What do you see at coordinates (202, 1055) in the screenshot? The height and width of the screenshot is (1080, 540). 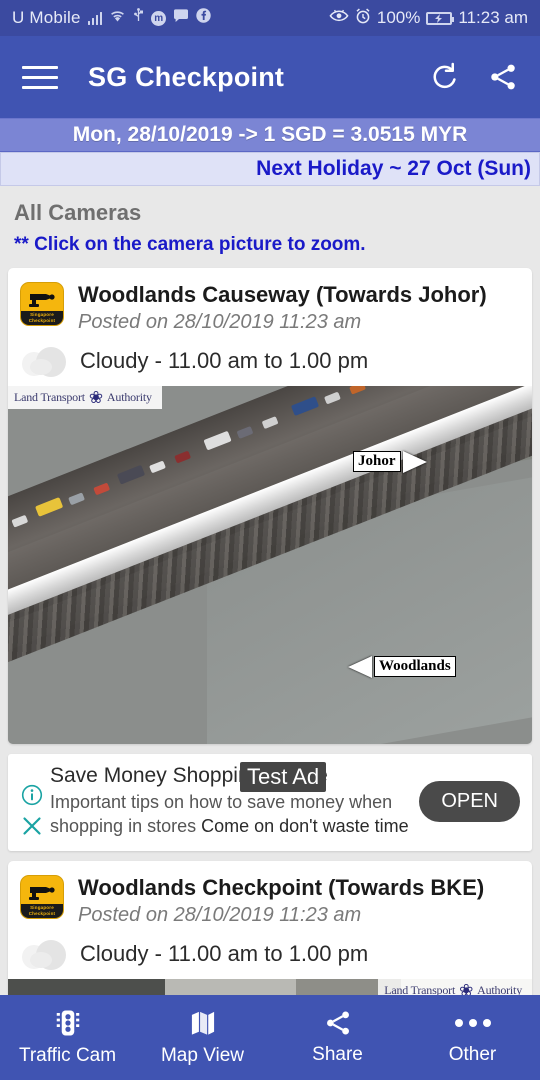 I see `nav-label-map-view: Map View` at bounding box center [202, 1055].